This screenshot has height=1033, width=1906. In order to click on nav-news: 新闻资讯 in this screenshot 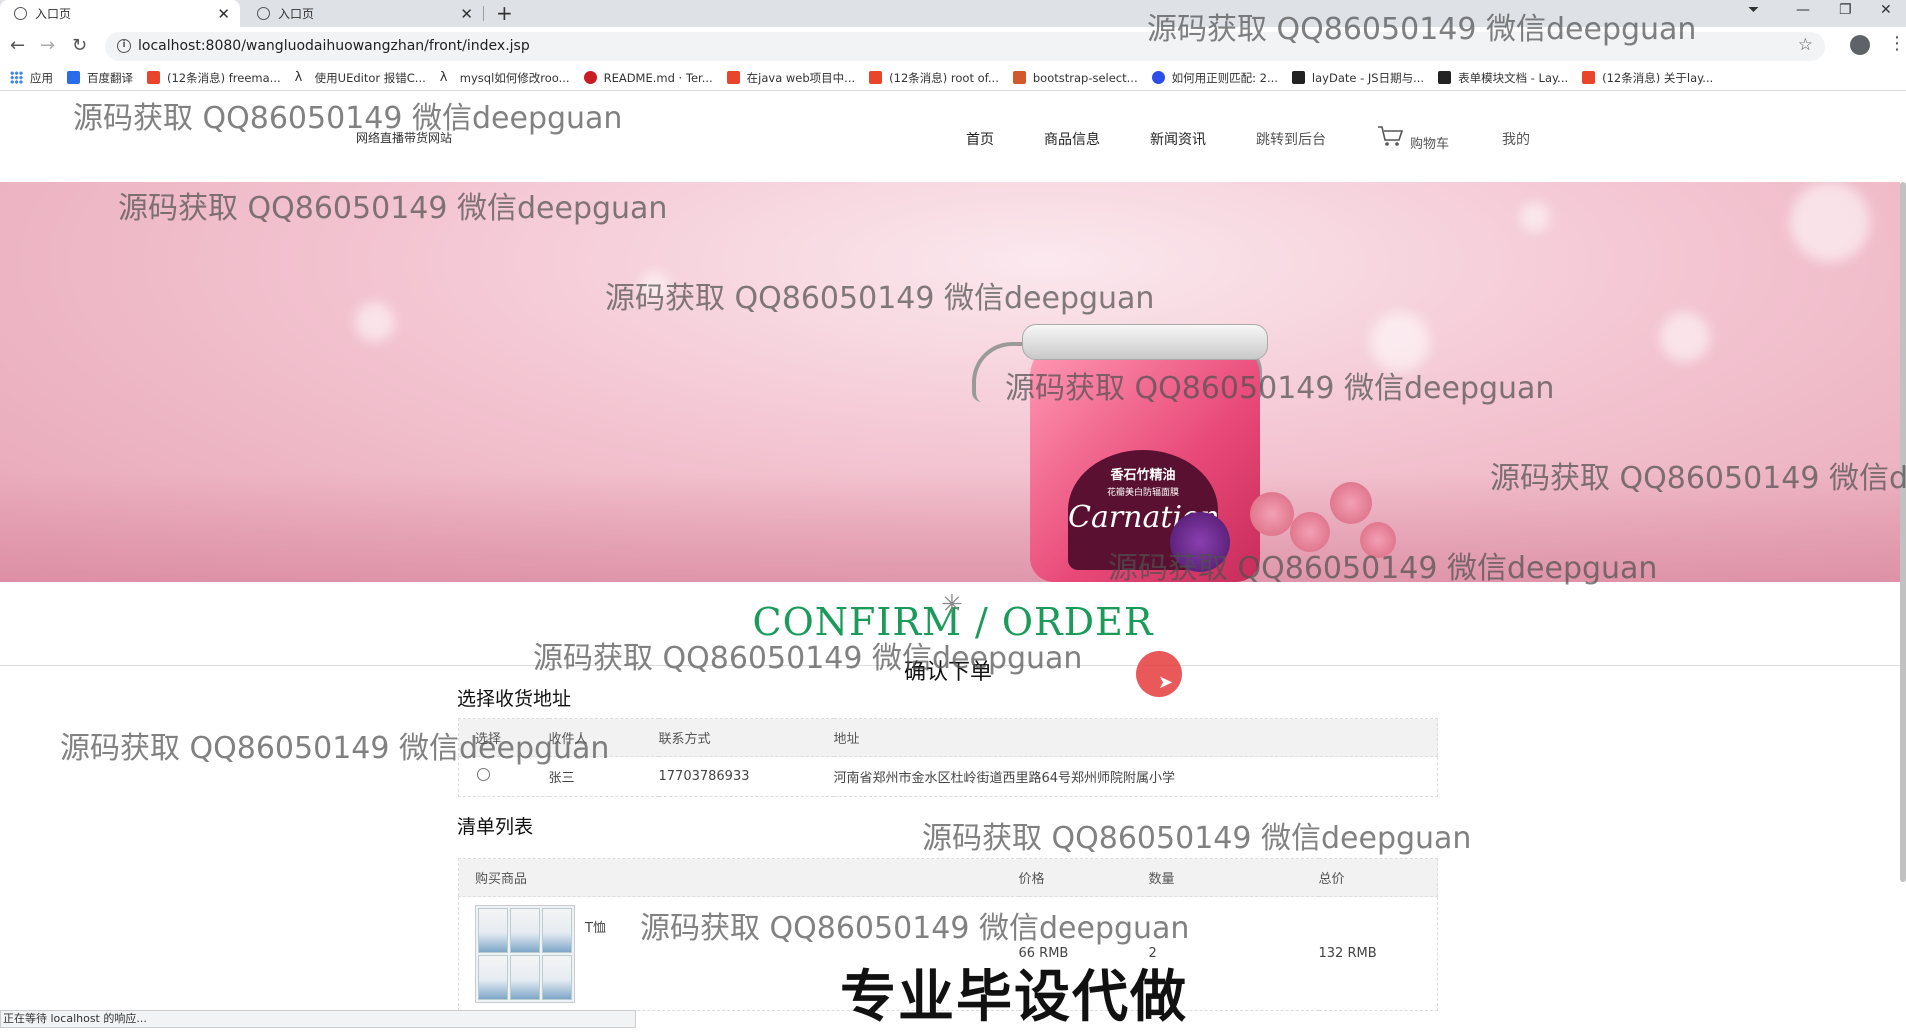, I will do `click(1178, 139)`.